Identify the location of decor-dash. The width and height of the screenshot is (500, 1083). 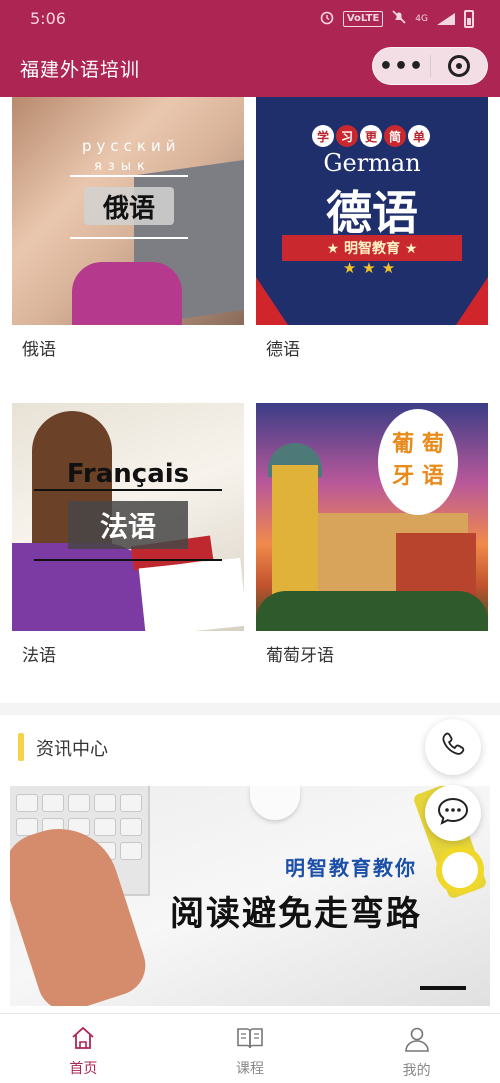
(443, 988).